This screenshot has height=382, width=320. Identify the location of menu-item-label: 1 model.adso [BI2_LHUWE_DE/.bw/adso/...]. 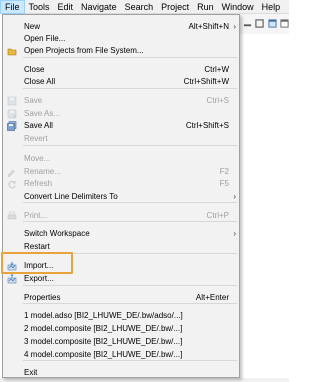
(103, 315).